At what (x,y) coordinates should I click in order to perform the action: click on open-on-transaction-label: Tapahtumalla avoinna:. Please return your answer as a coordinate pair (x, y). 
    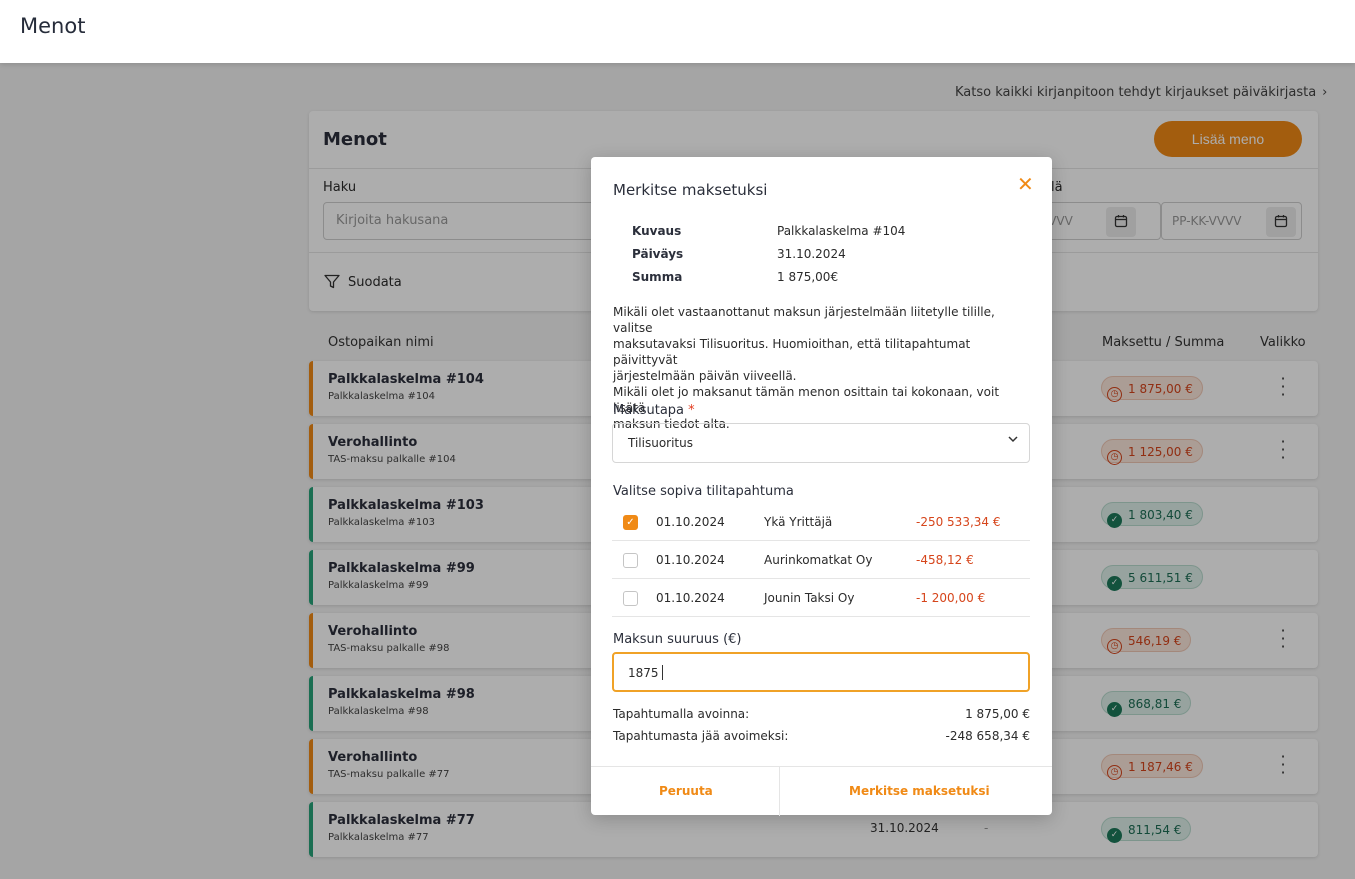
    Looking at the image, I should click on (681, 714).